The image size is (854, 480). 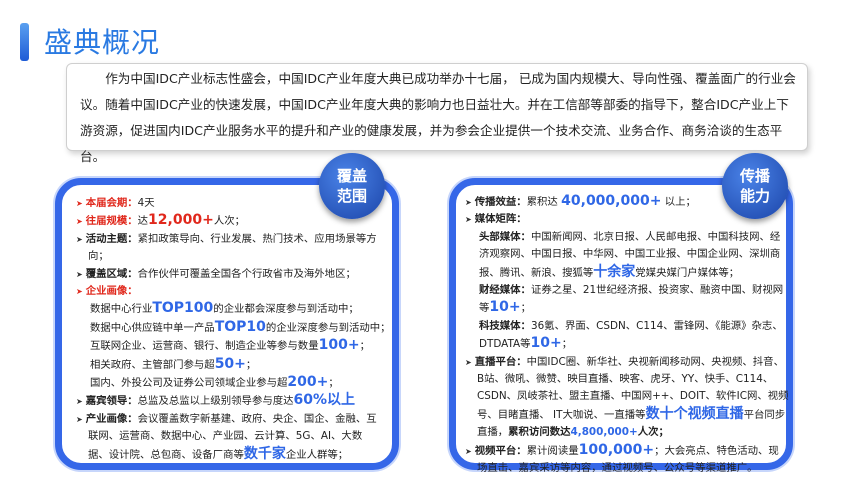 I want to click on highlight-number: TOP100, so click(x=183, y=308).